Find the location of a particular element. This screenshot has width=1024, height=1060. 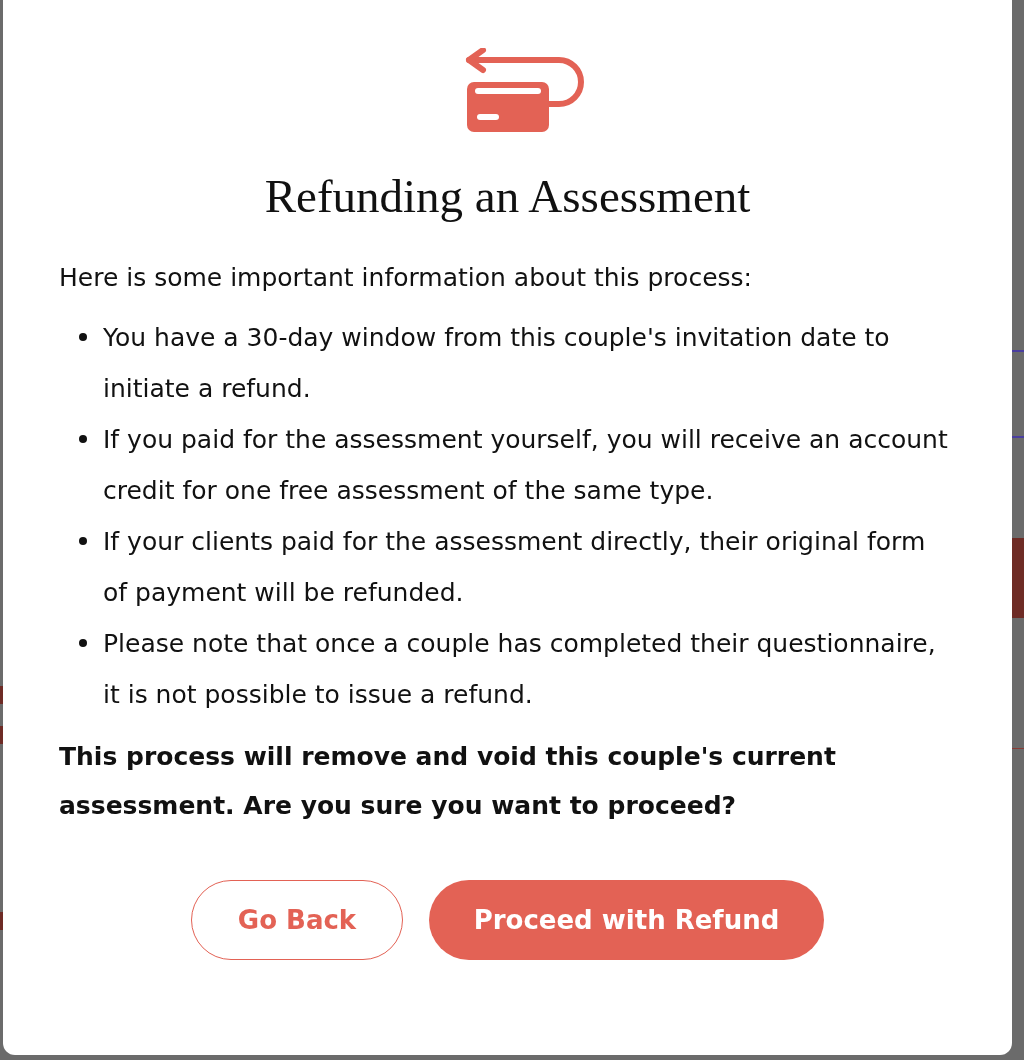

info-point: If your clients paid for the assessment directly, their original form of payment will be refunded. is located at coordinates (515, 568).